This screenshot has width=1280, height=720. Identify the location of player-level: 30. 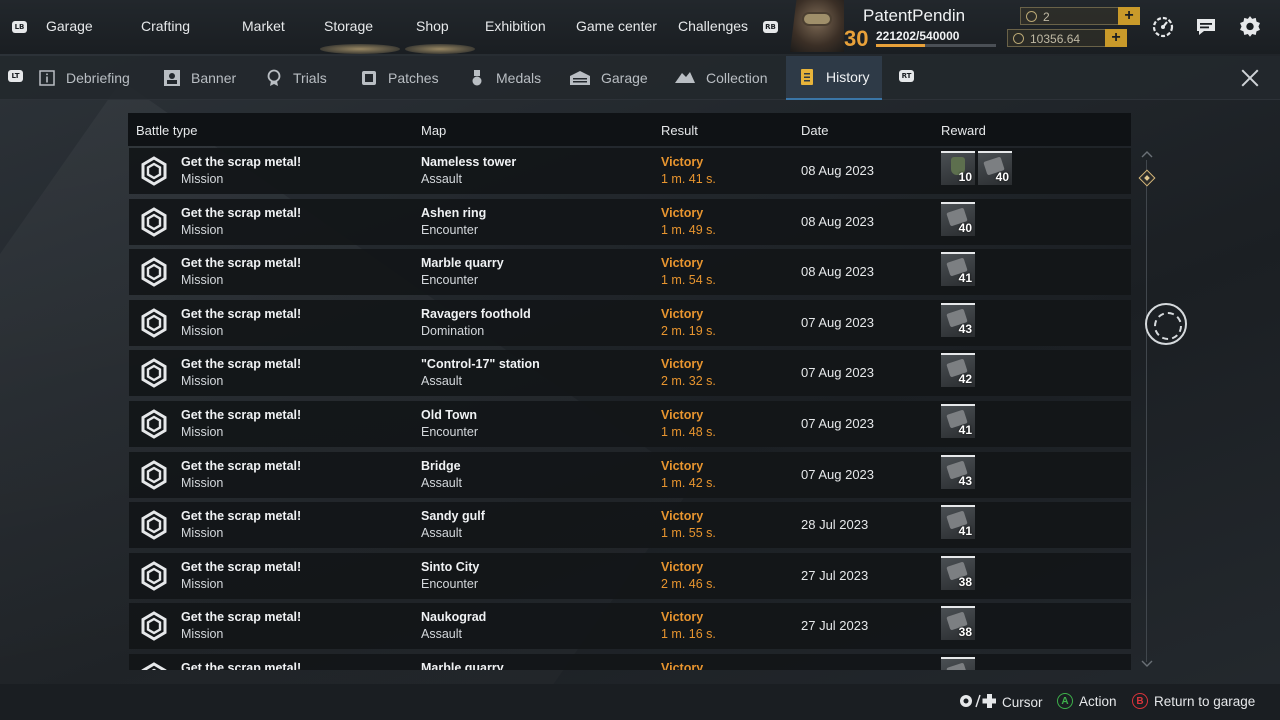
(856, 38).